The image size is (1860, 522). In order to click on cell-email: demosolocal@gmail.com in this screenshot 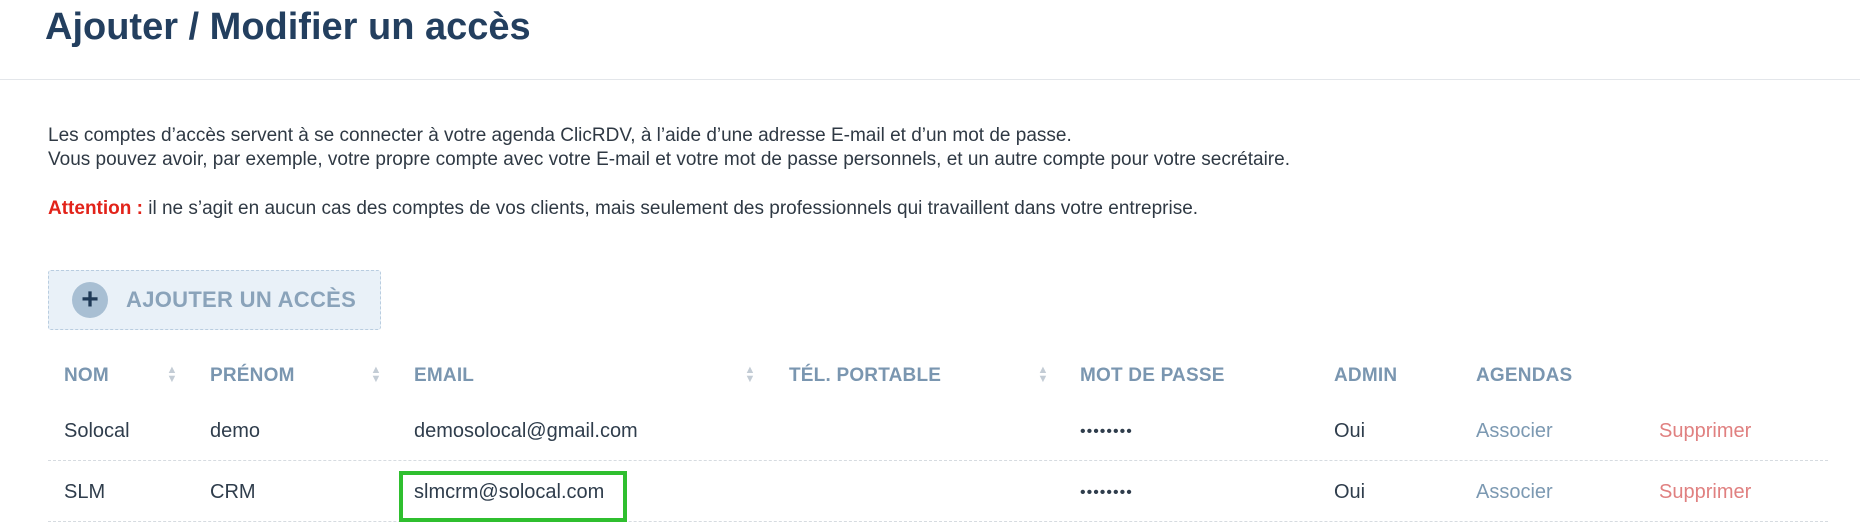, I will do `click(526, 431)`.